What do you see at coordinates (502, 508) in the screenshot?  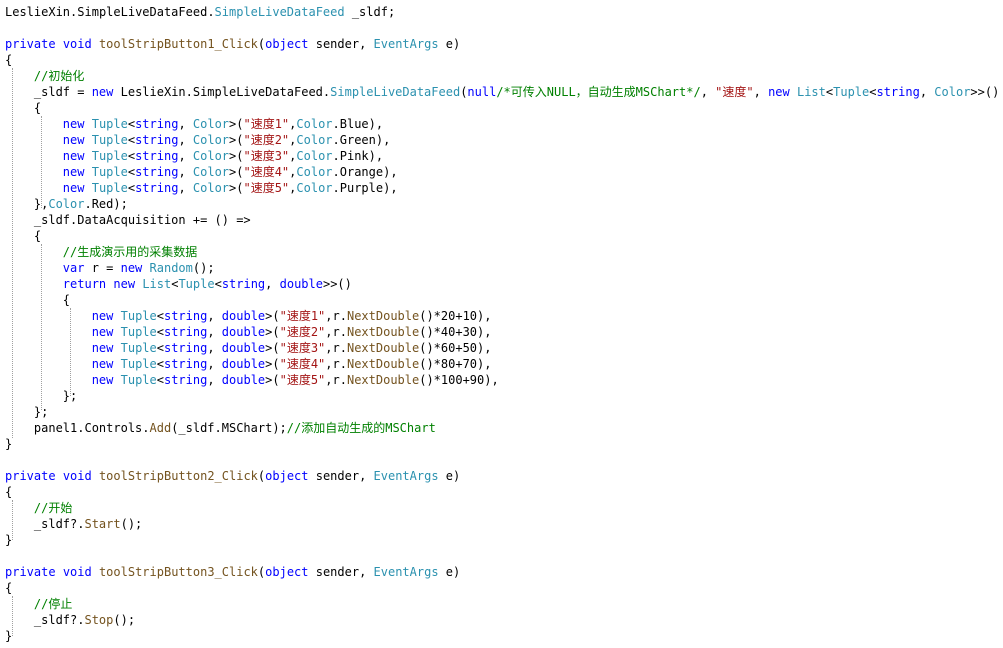 I see `code-line: //开始` at bounding box center [502, 508].